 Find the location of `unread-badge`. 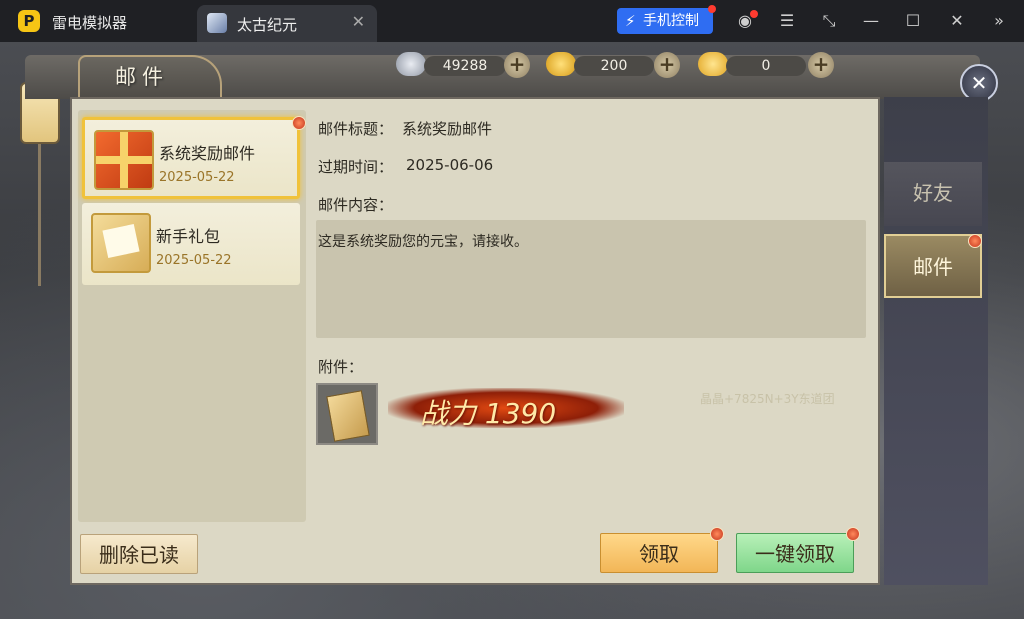

unread-badge is located at coordinates (299, 123).